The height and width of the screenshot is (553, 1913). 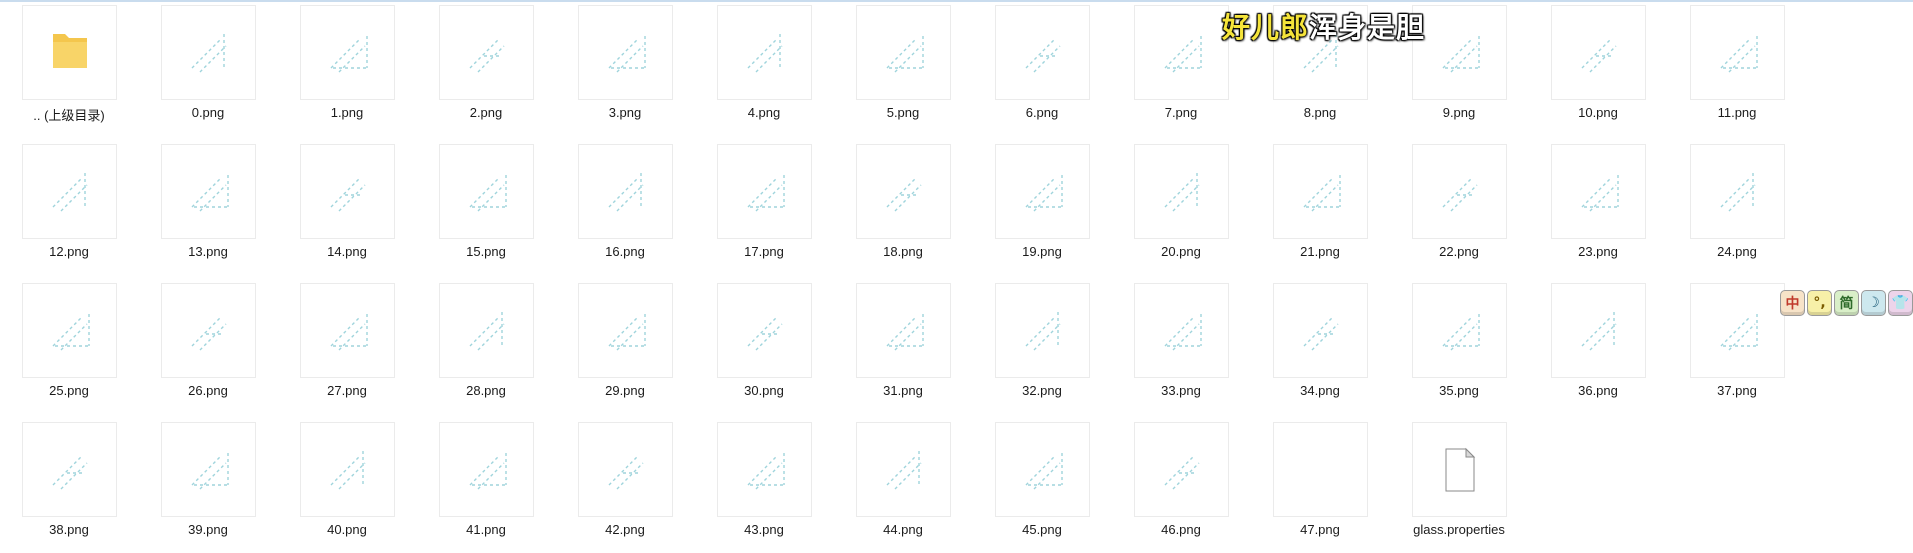 I want to click on file-item: 45.png, so click(x=1042, y=485).